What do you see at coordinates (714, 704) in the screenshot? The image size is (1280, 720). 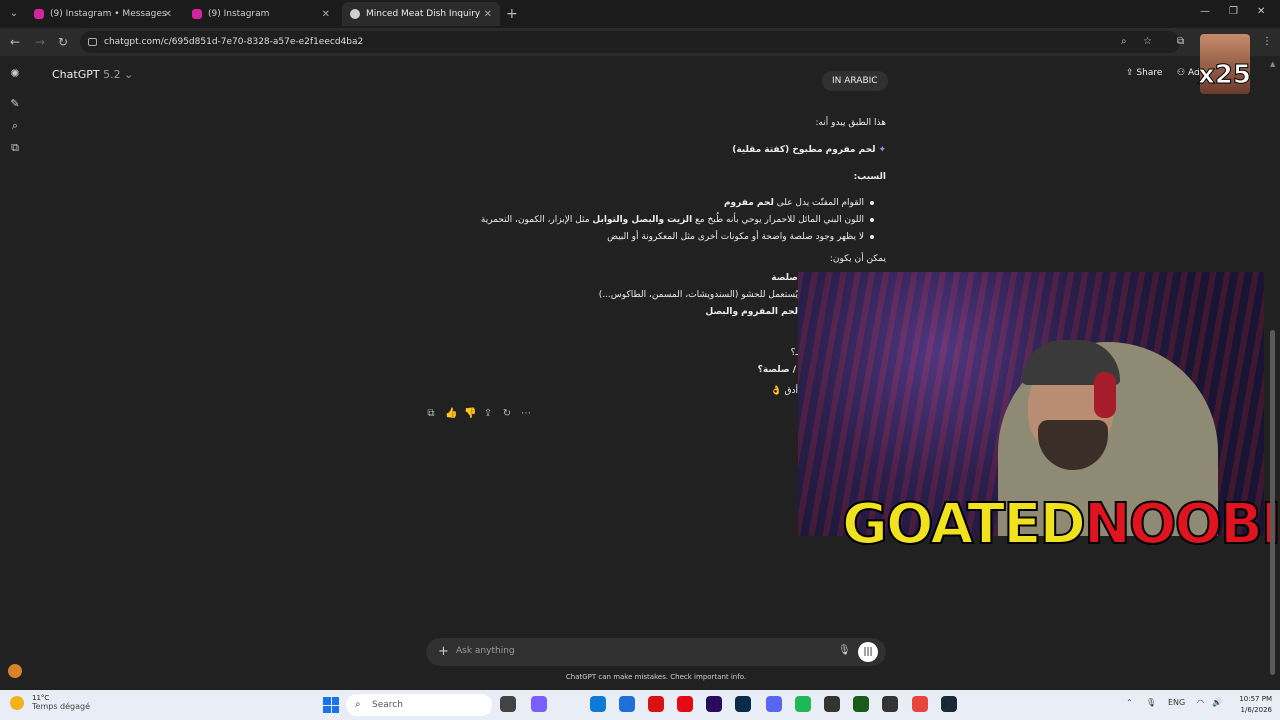 I see `premiere-icon` at bounding box center [714, 704].